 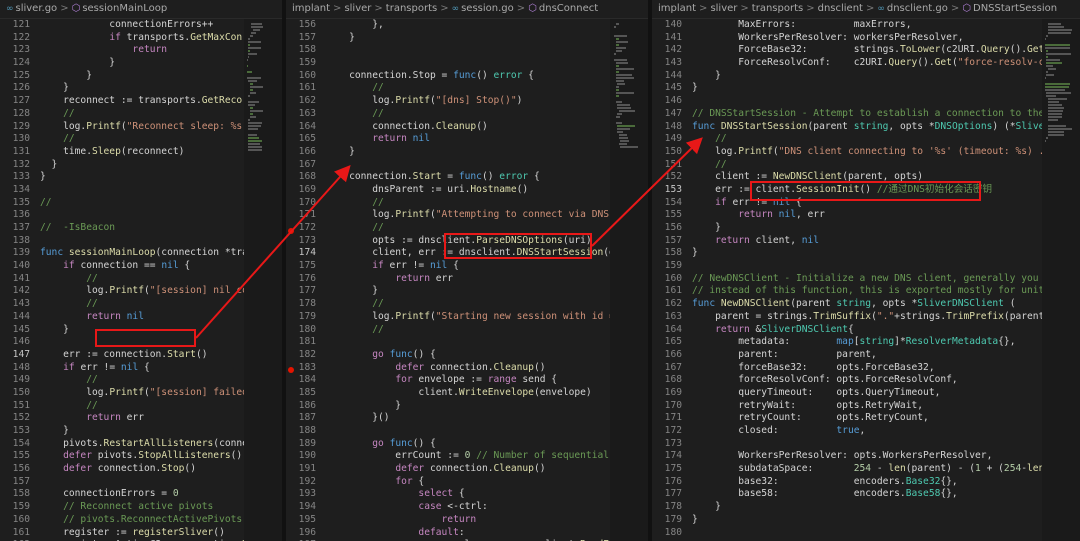 I want to click on arrow-to-dnsconnect-start, so click(x=273, y=252).